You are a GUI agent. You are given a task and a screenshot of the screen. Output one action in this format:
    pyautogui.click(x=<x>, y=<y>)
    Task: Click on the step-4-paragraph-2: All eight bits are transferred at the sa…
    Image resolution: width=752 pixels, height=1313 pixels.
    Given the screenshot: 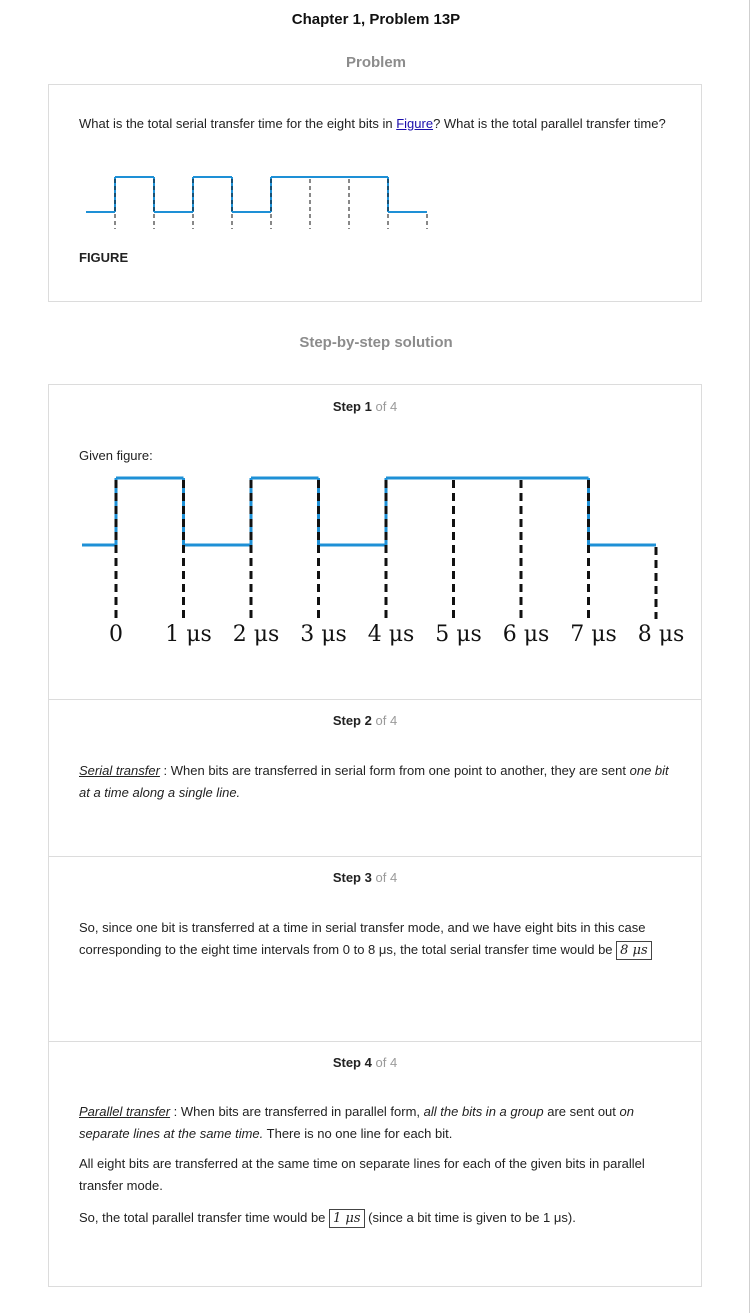 What is the action you would take?
    pyautogui.click(x=362, y=1174)
    